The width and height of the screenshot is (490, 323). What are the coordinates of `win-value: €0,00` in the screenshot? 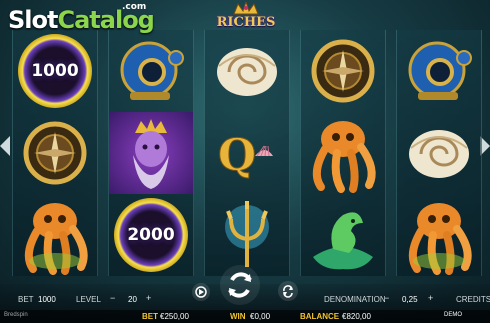 It's located at (260, 316).